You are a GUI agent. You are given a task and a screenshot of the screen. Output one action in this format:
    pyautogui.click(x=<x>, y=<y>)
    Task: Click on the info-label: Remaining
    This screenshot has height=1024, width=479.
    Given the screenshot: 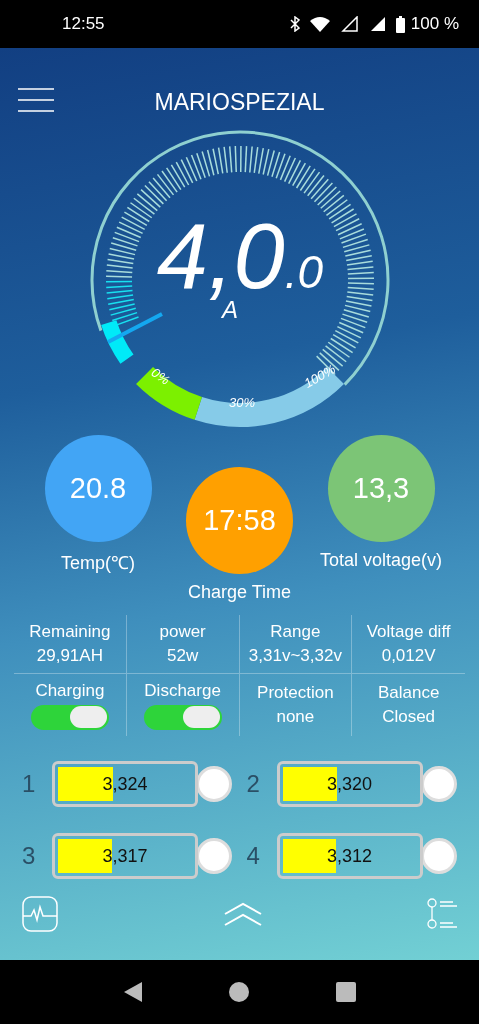 What is the action you would take?
    pyautogui.click(x=70, y=632)
    